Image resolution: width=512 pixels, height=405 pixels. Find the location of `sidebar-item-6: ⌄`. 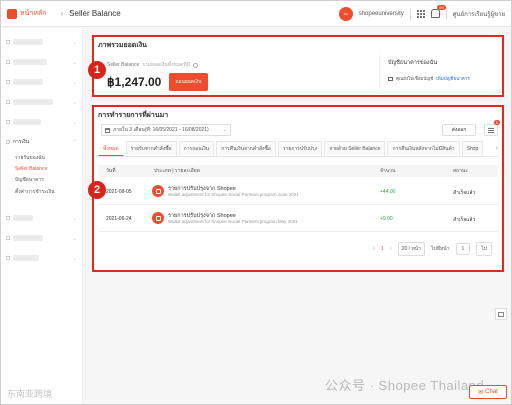

sidebar-item-6: ⌄ is located at coordinates (41, 218).